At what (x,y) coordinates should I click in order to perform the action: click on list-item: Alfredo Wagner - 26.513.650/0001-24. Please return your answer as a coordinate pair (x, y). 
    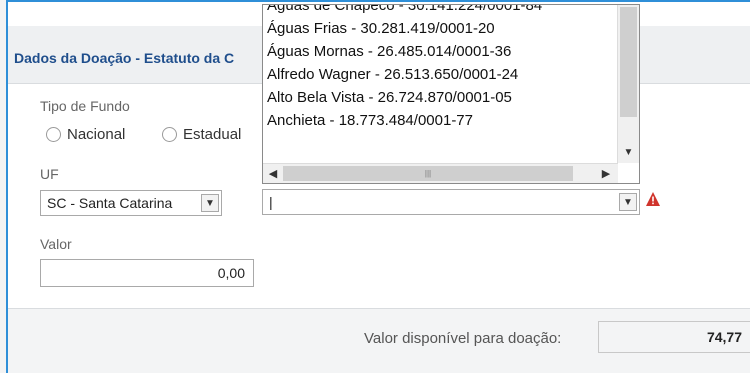
    Looking at the image, I should click on (392, 74).